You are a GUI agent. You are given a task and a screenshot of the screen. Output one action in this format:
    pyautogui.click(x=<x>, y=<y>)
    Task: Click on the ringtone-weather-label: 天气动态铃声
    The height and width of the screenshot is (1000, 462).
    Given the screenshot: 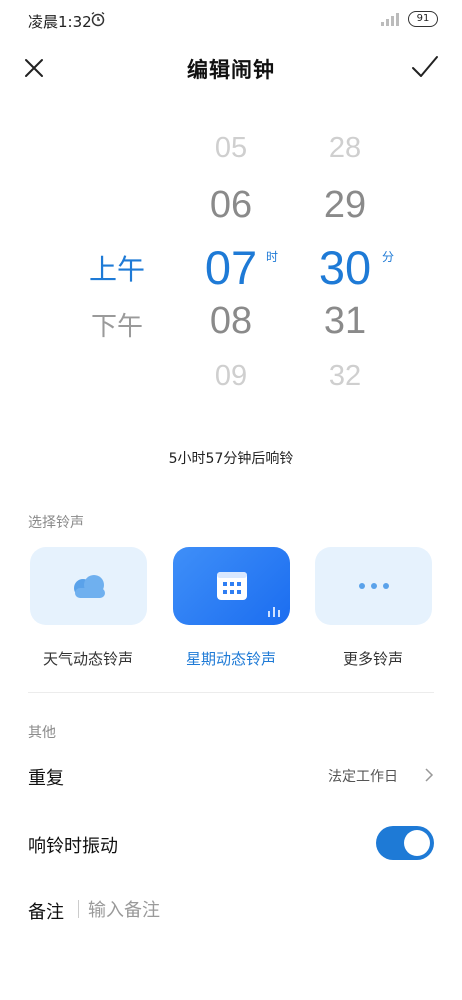 What is the action you would take?
    pyautogui.click(x=88, y=658)
    